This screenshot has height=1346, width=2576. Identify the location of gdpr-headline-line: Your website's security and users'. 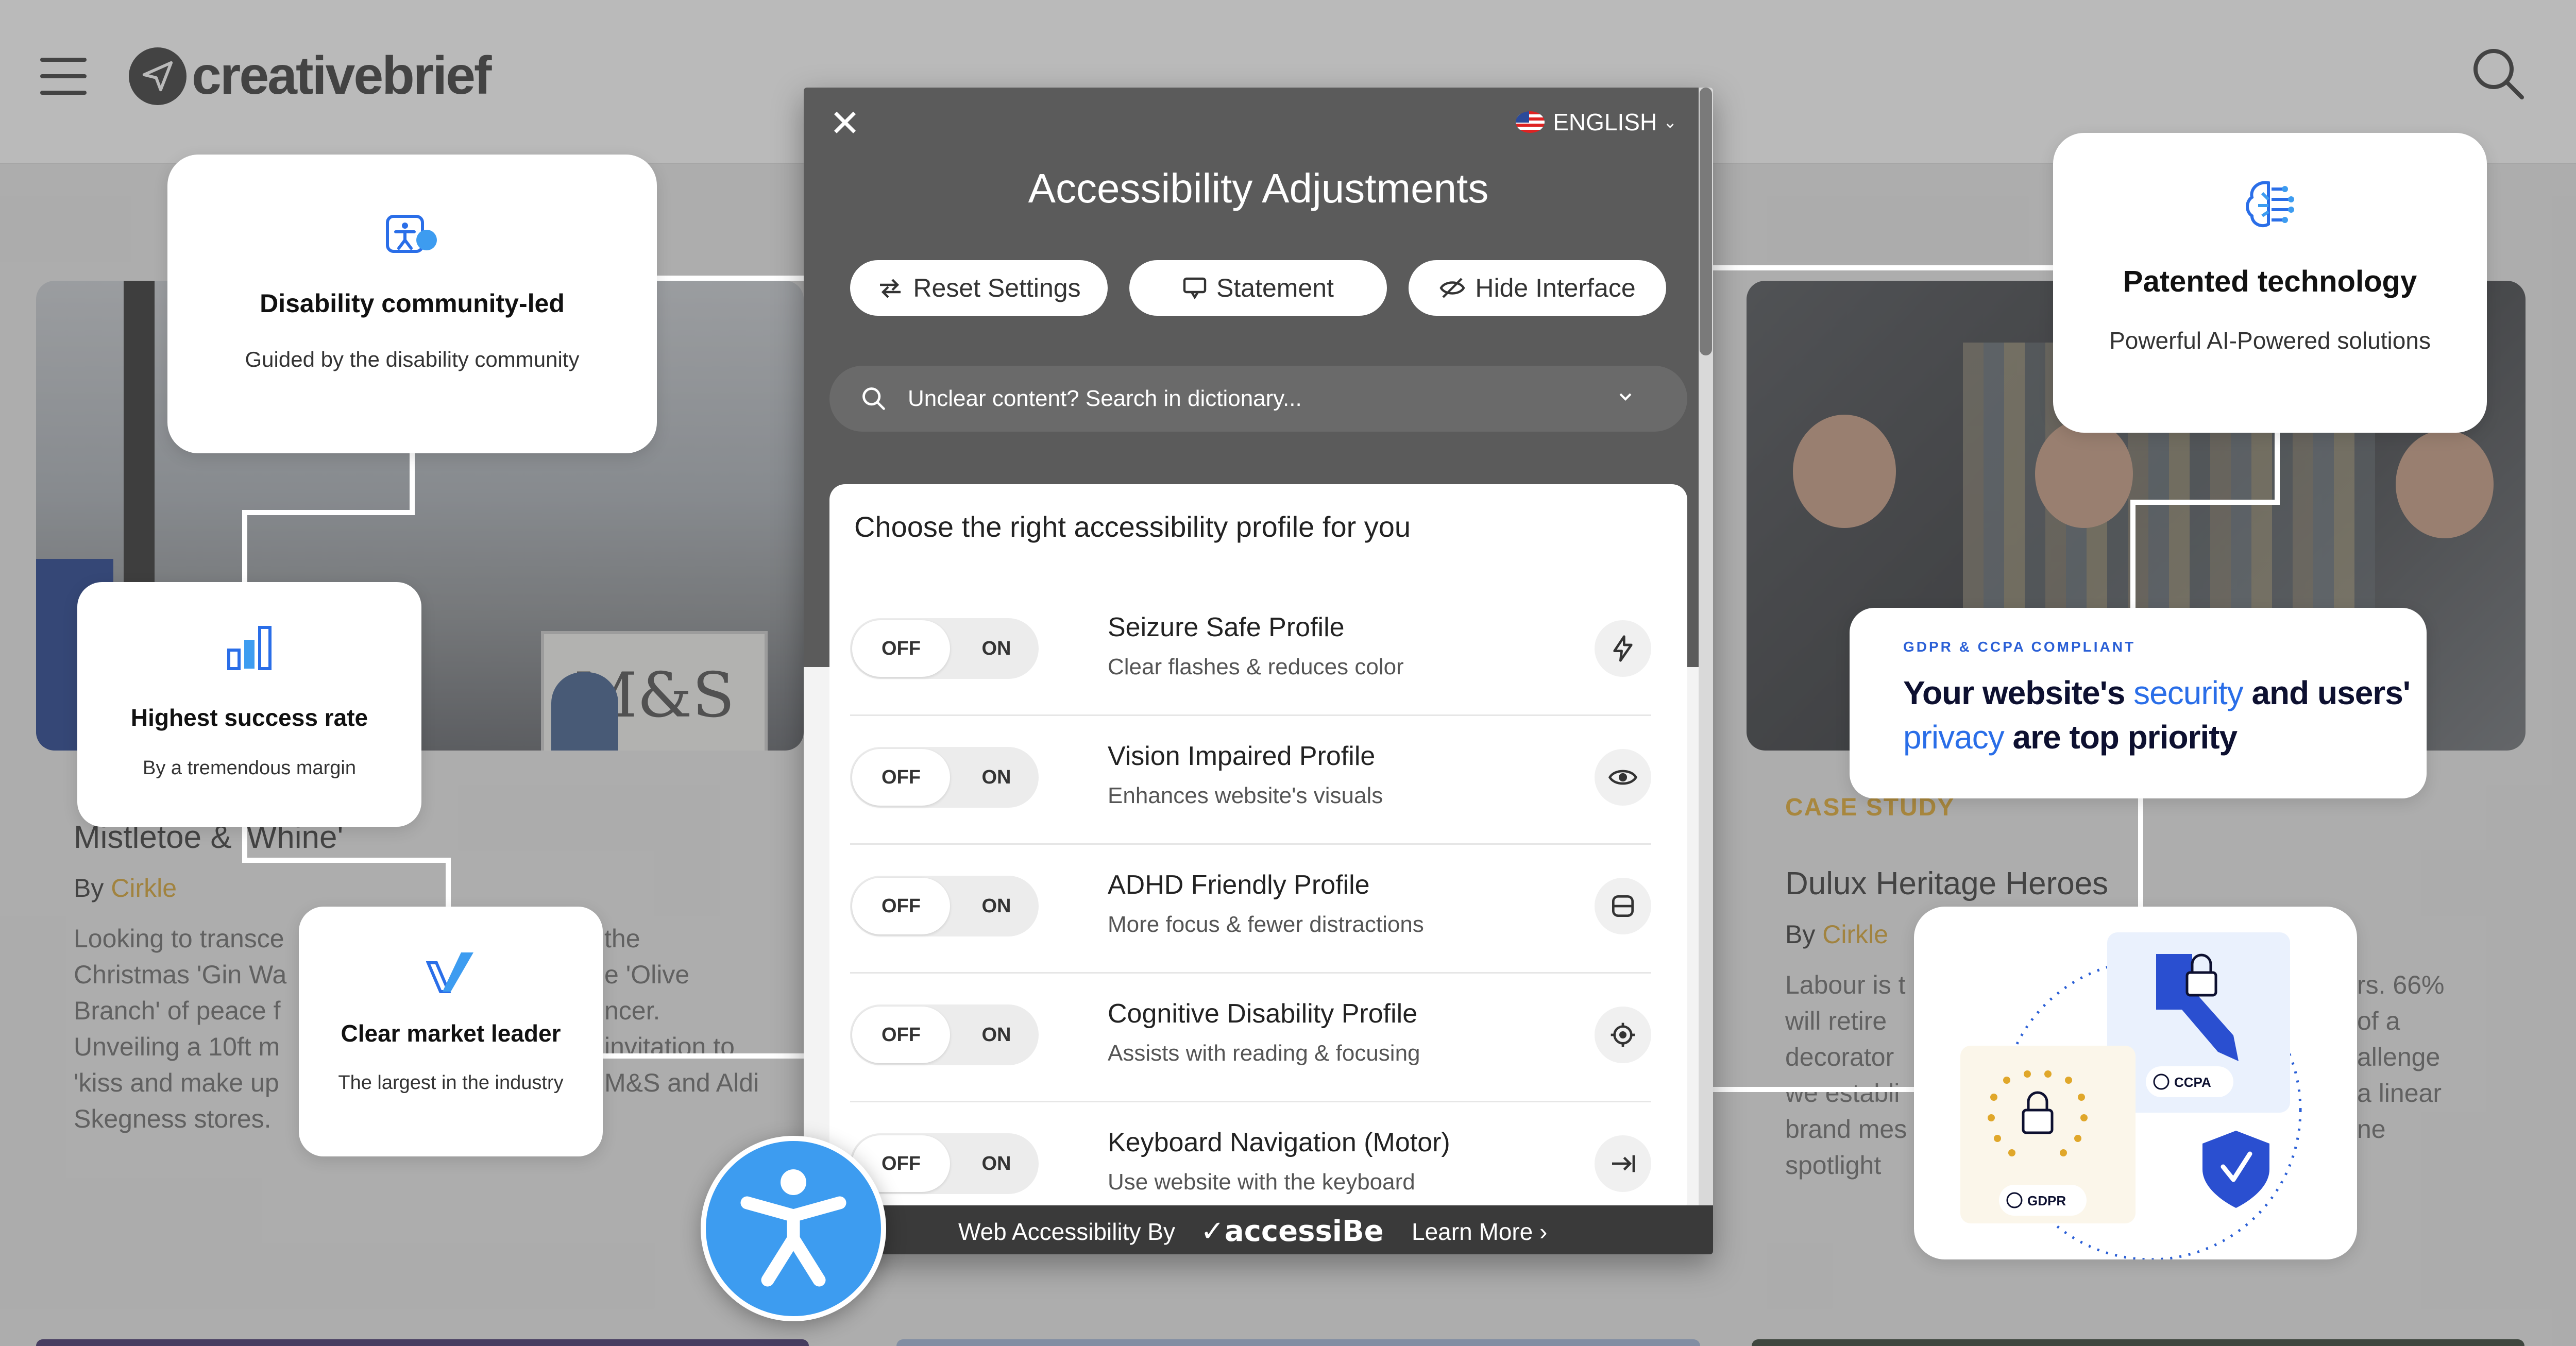
(2157, 692).